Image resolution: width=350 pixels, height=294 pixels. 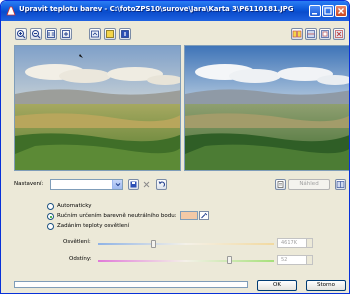 I want to click on ok-button: OK, so click(x=277, y=285).